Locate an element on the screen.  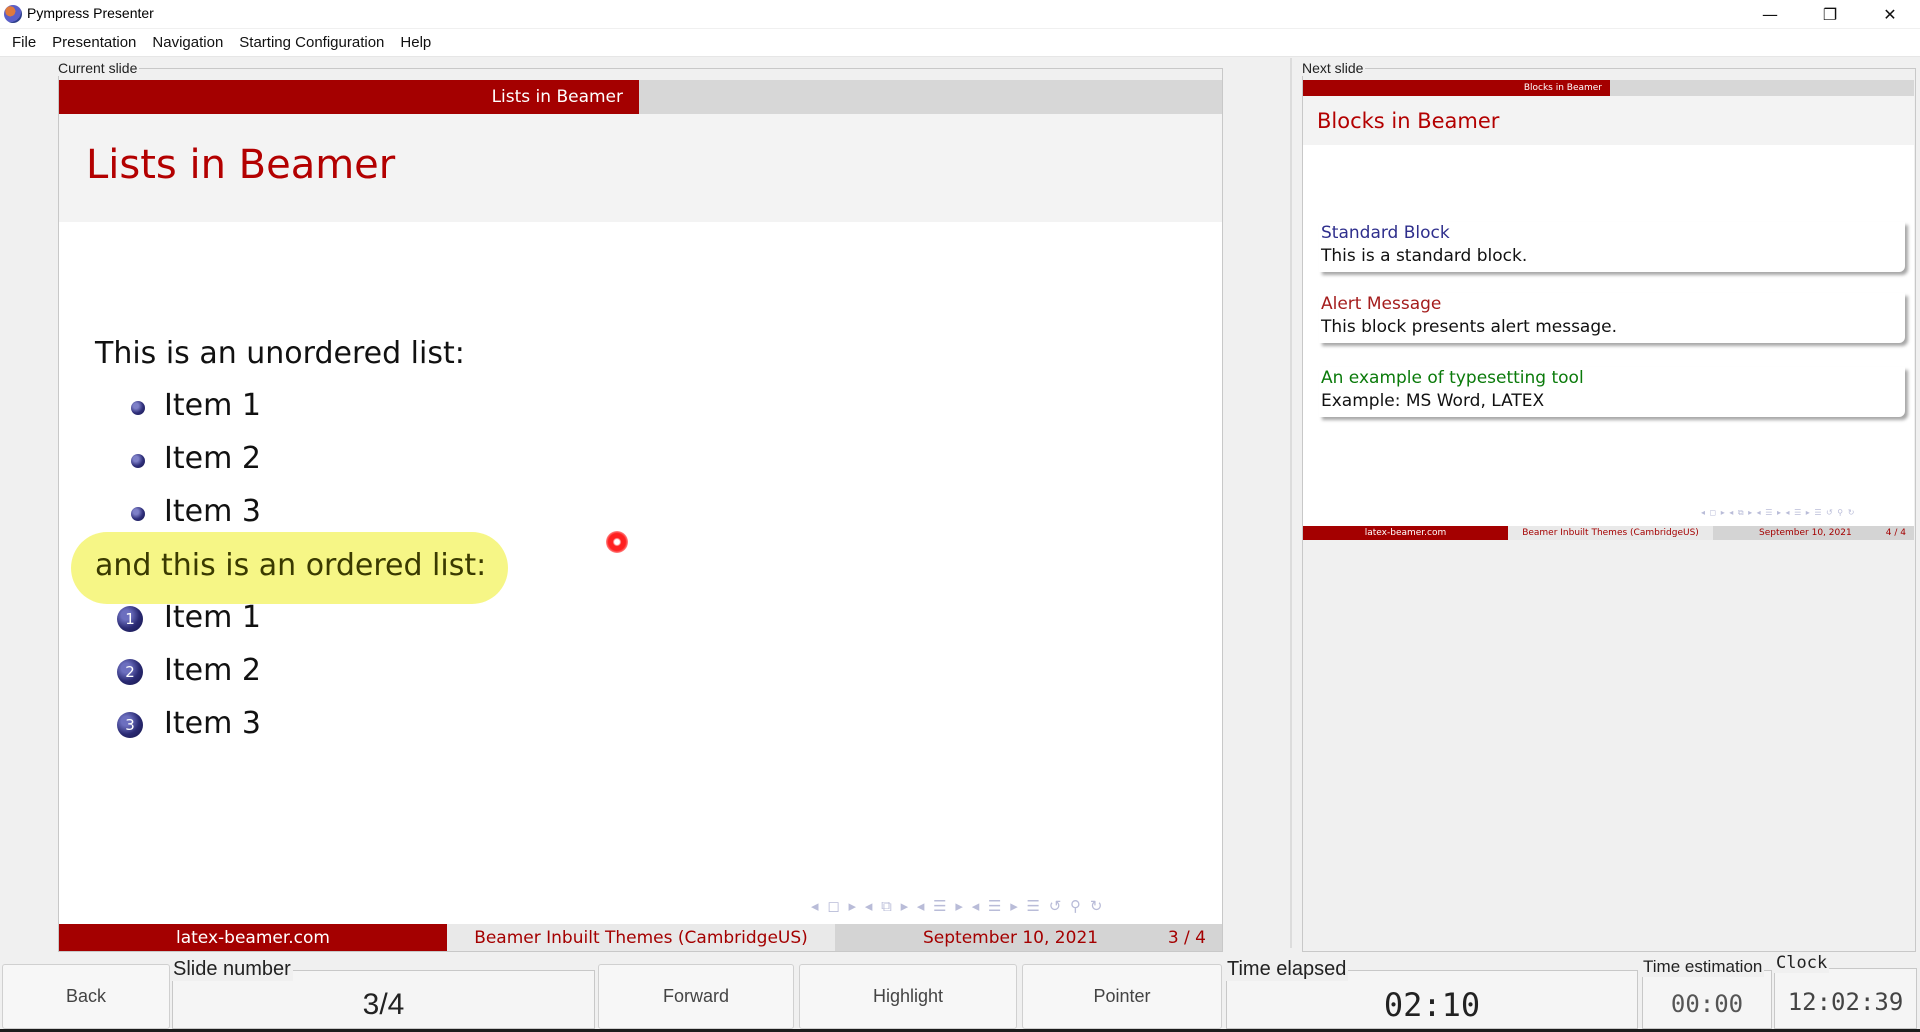
block-body: This block presents alert message. is located at coordinates (1469, 327).